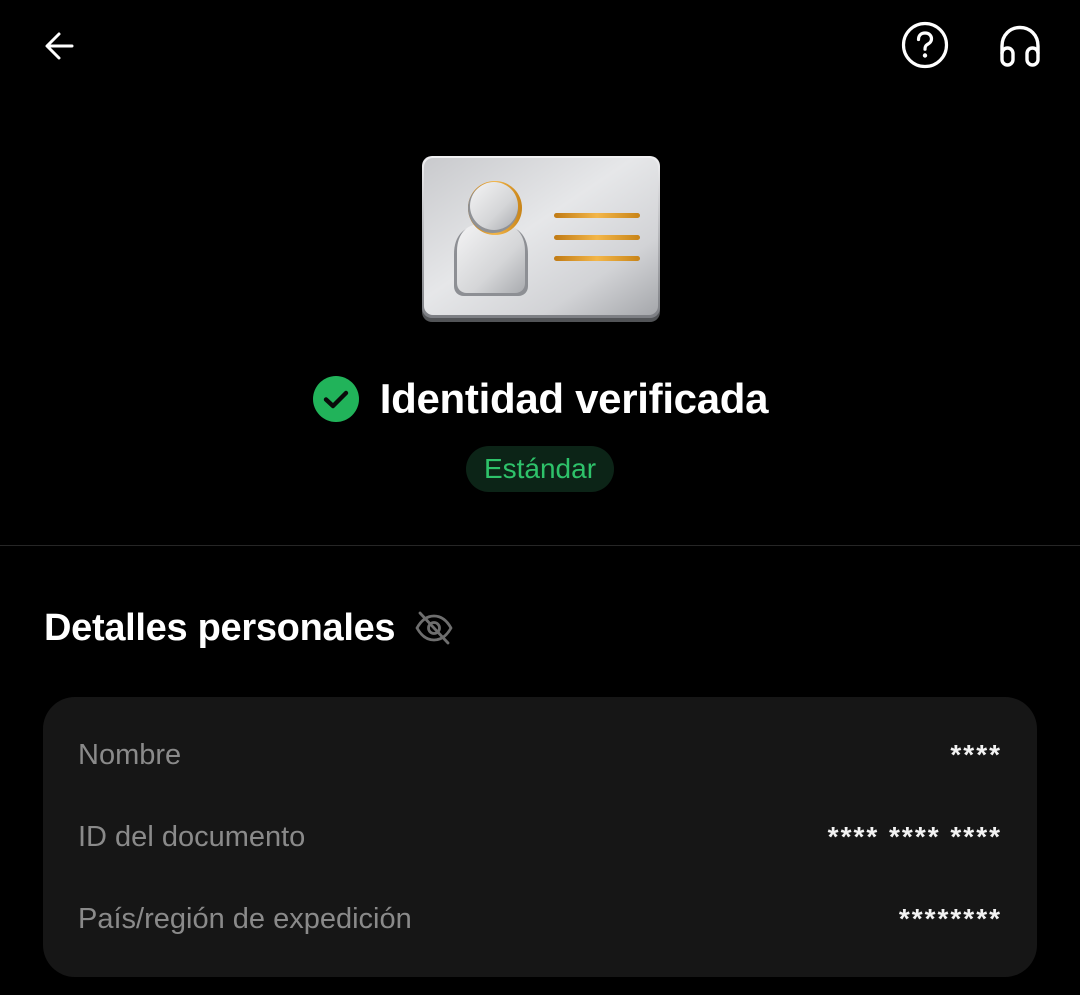 This screenshot has width=1080, height=995. I want to click on badge-container: Estándar, so click(540, 469).